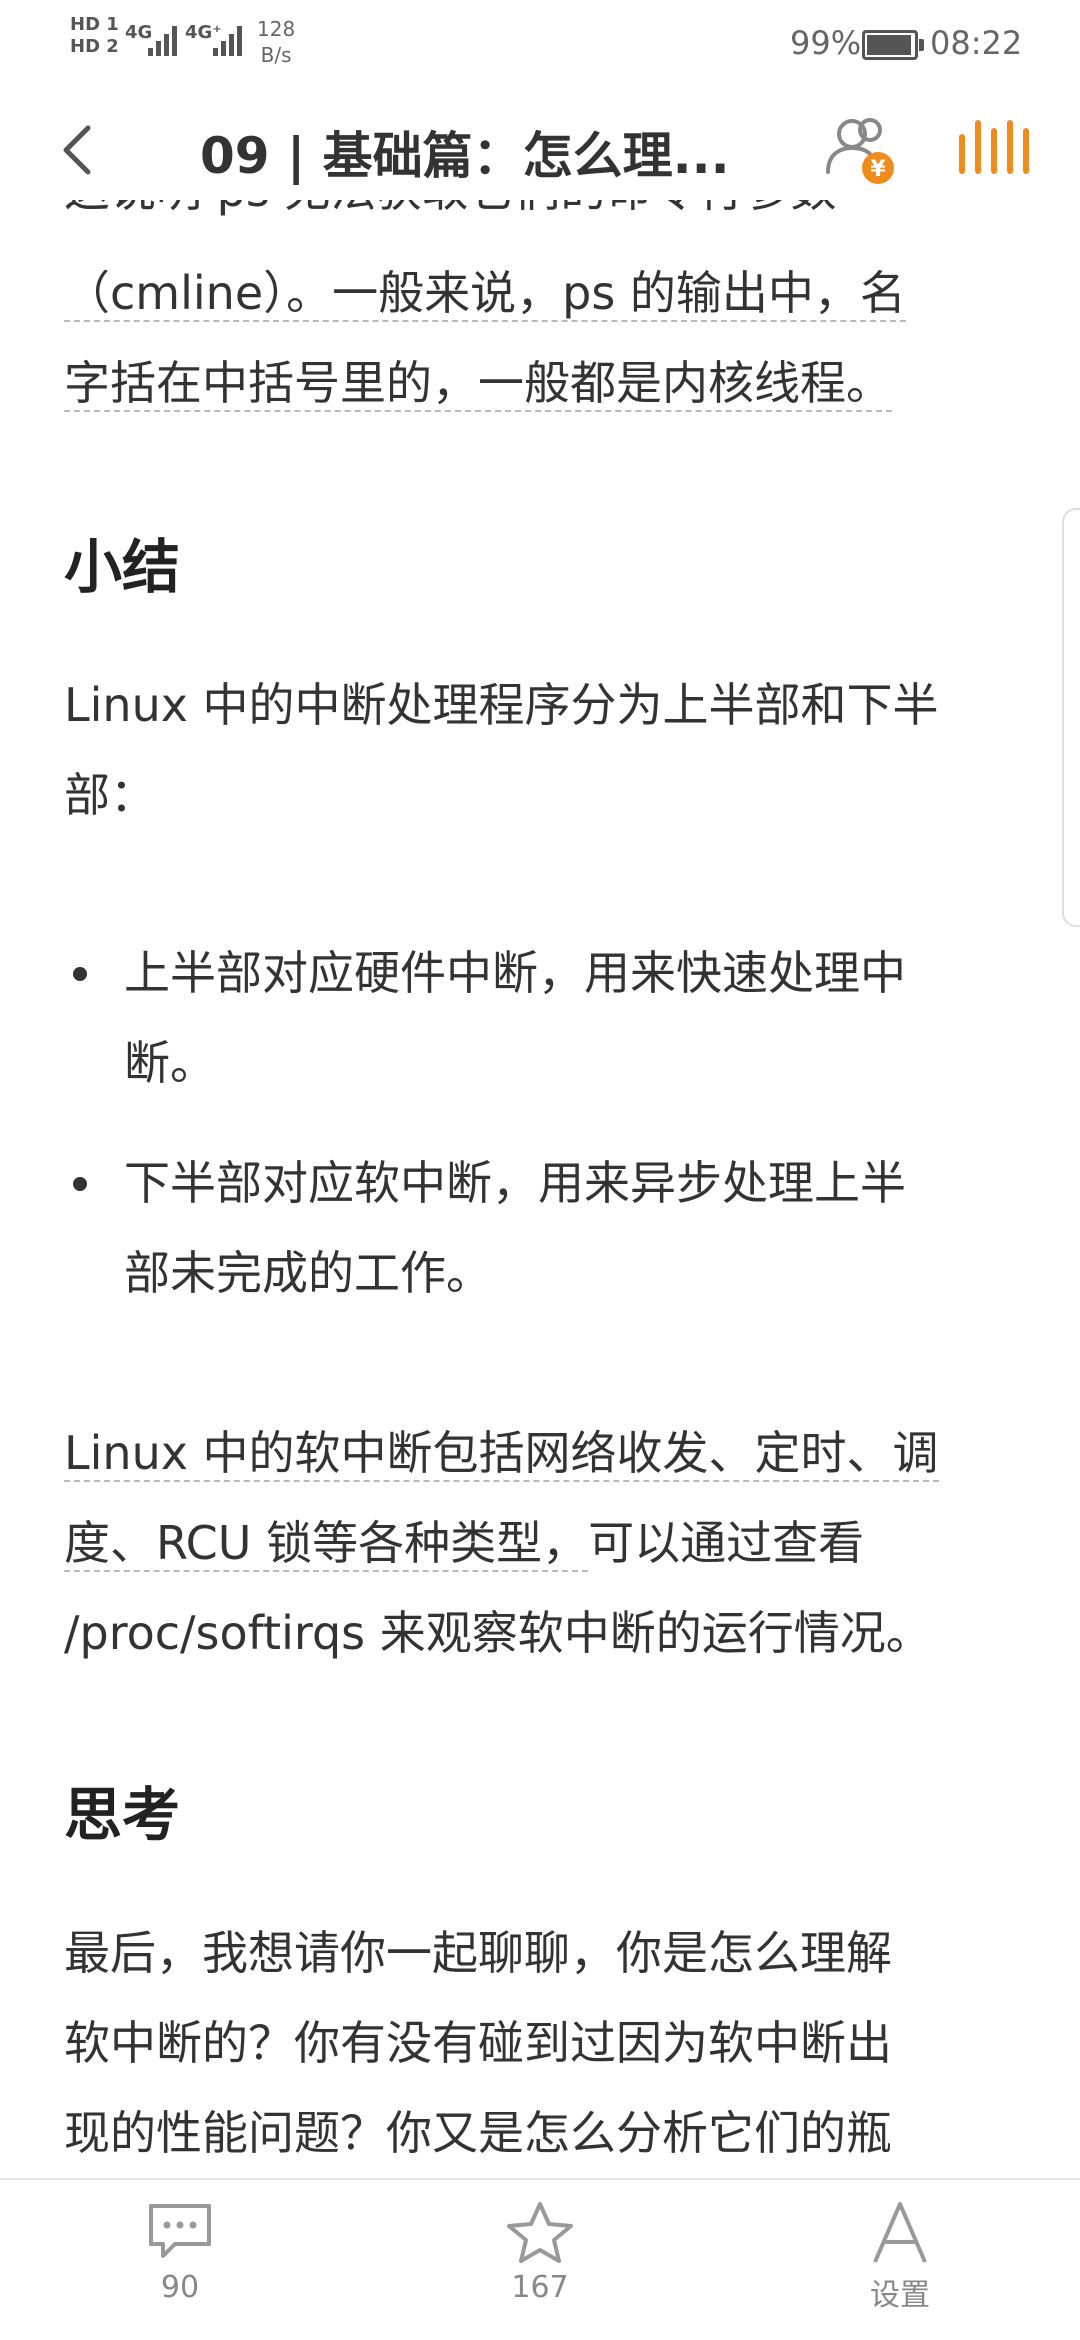  Describe the element at coordinates (276, 29) in the screenshot. I see `speed-value: 128` at that location.